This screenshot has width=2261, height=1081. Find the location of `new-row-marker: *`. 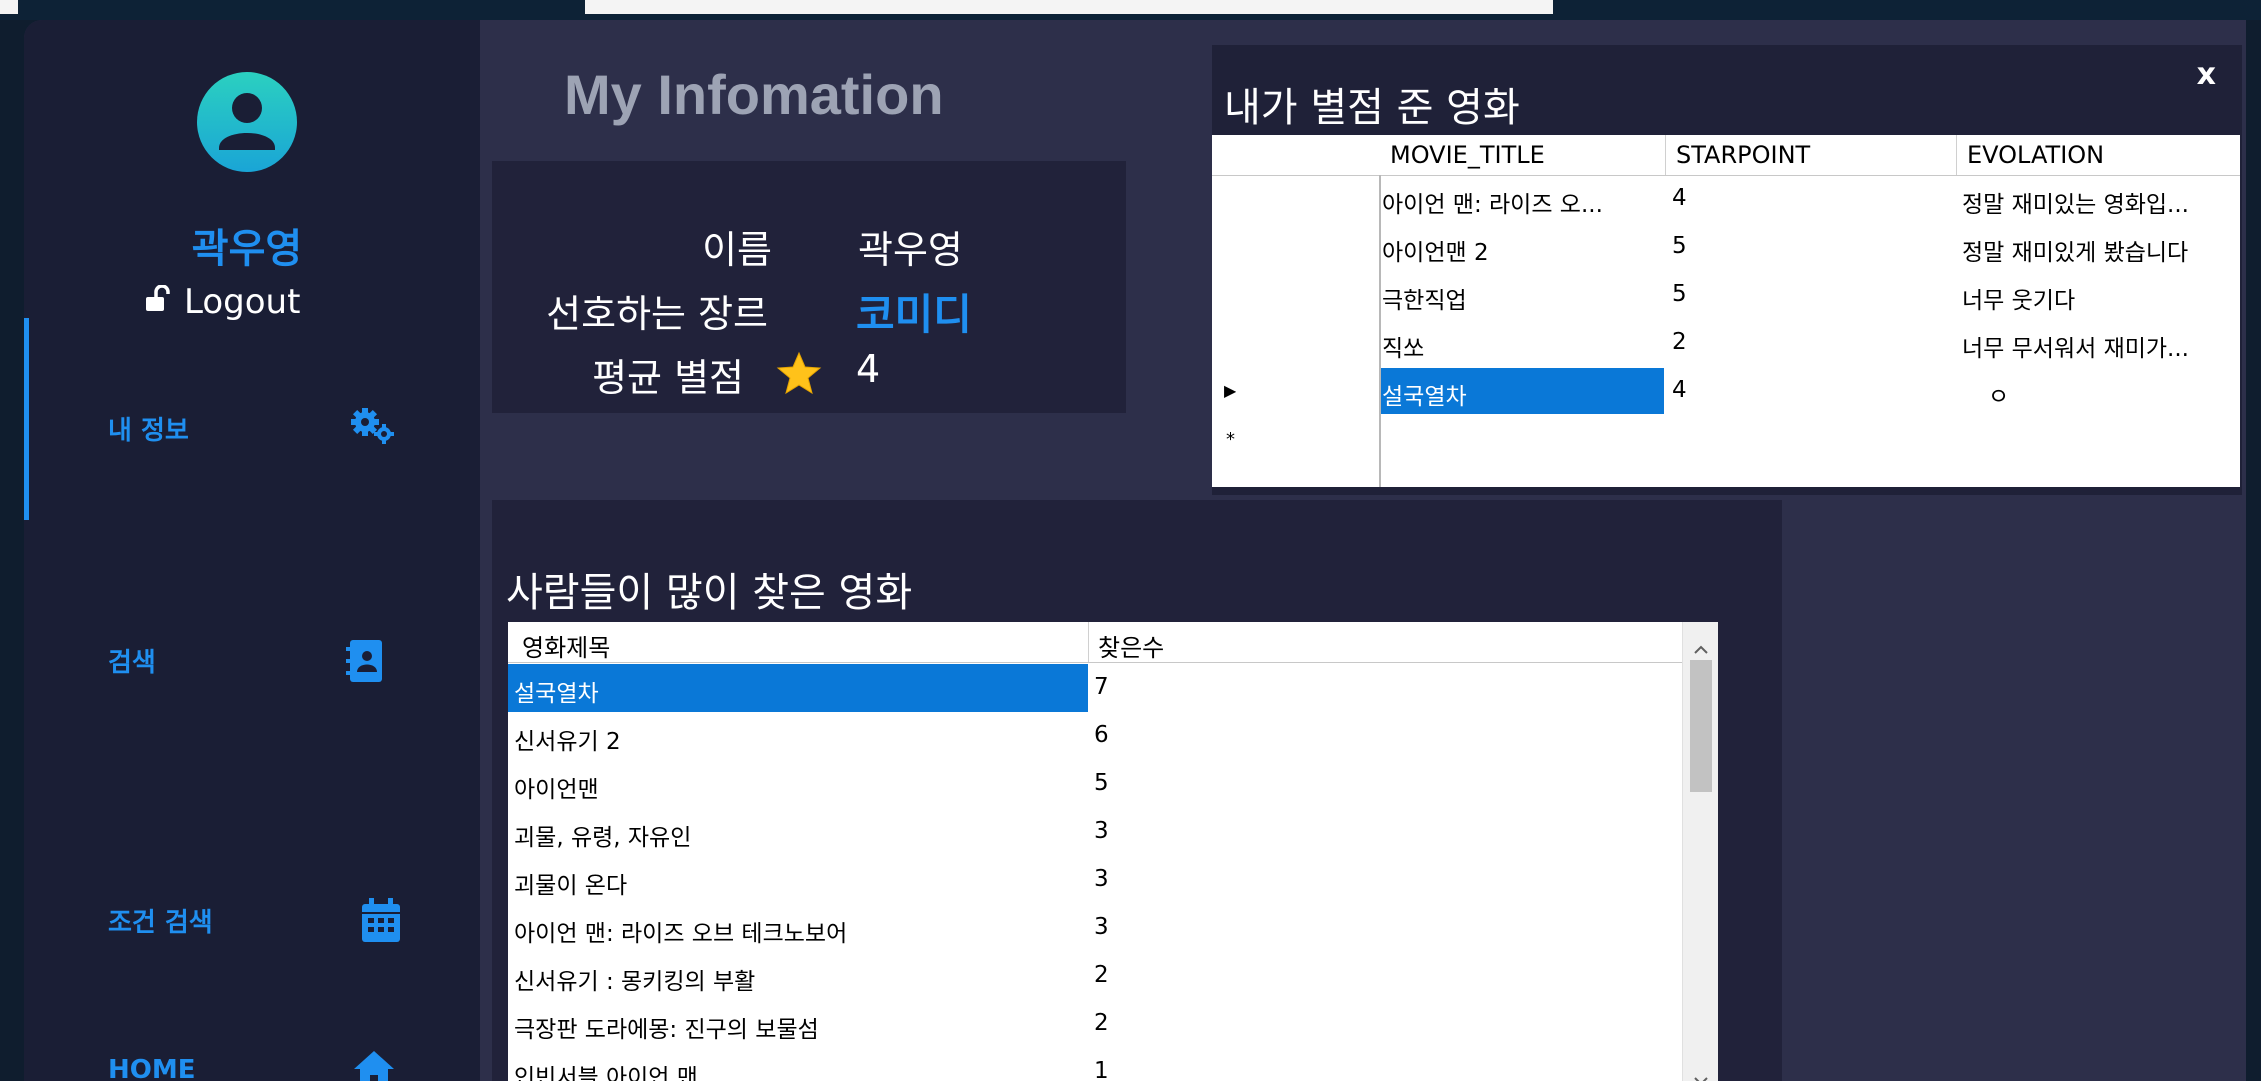

new-row-marker: * is located at coordinates (1230, 439).